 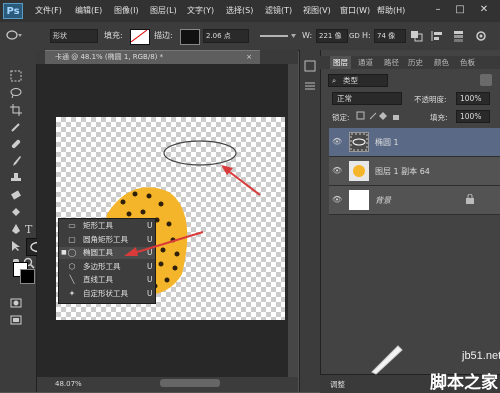 What do you see at coordinates (430, 99) in the screenshot?
I see `opacity-label: 不透明度:` at bounding box center [430, 99].